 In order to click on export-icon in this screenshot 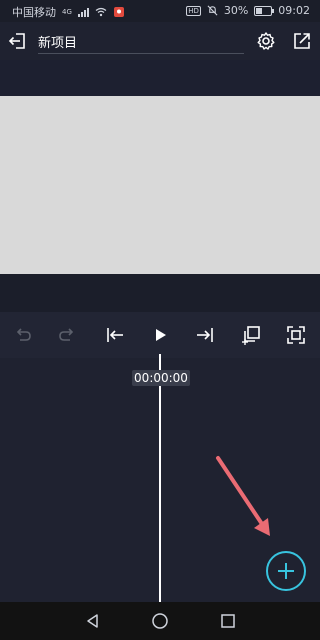, I will do `click(302, 41)`.